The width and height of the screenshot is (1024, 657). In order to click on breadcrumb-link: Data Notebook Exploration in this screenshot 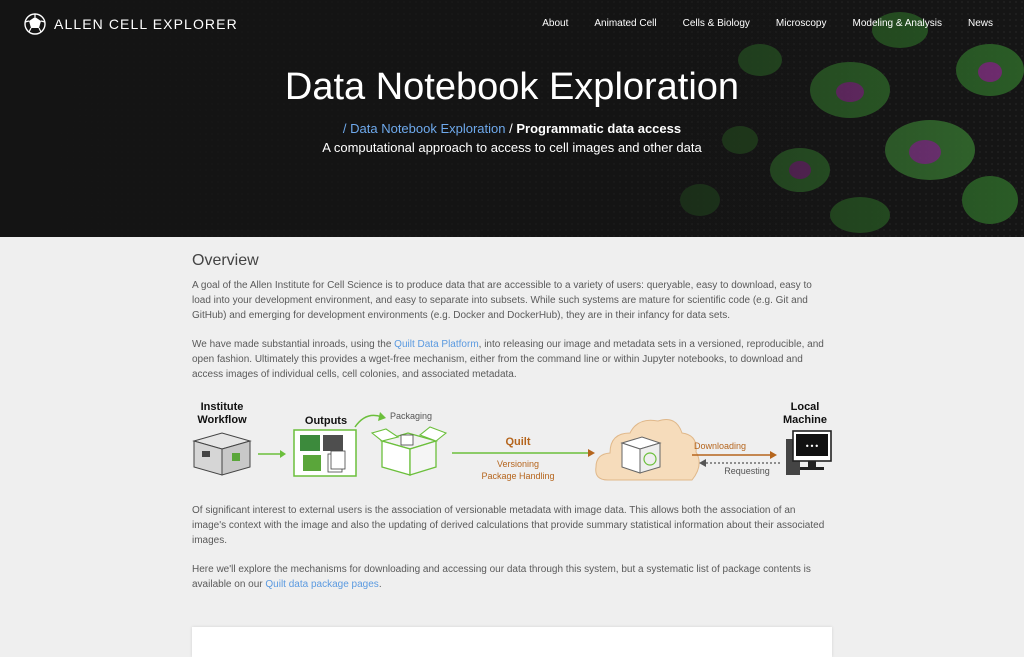, I will do `click(427, 128)`.